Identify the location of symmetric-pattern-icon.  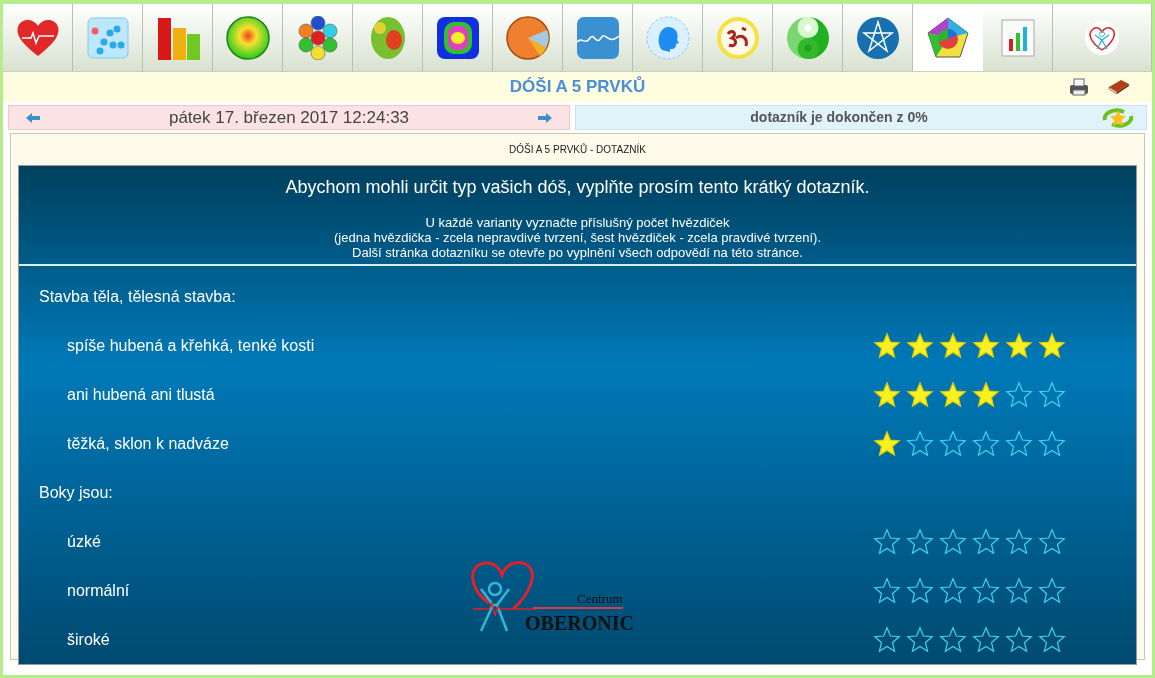
(457, 37).